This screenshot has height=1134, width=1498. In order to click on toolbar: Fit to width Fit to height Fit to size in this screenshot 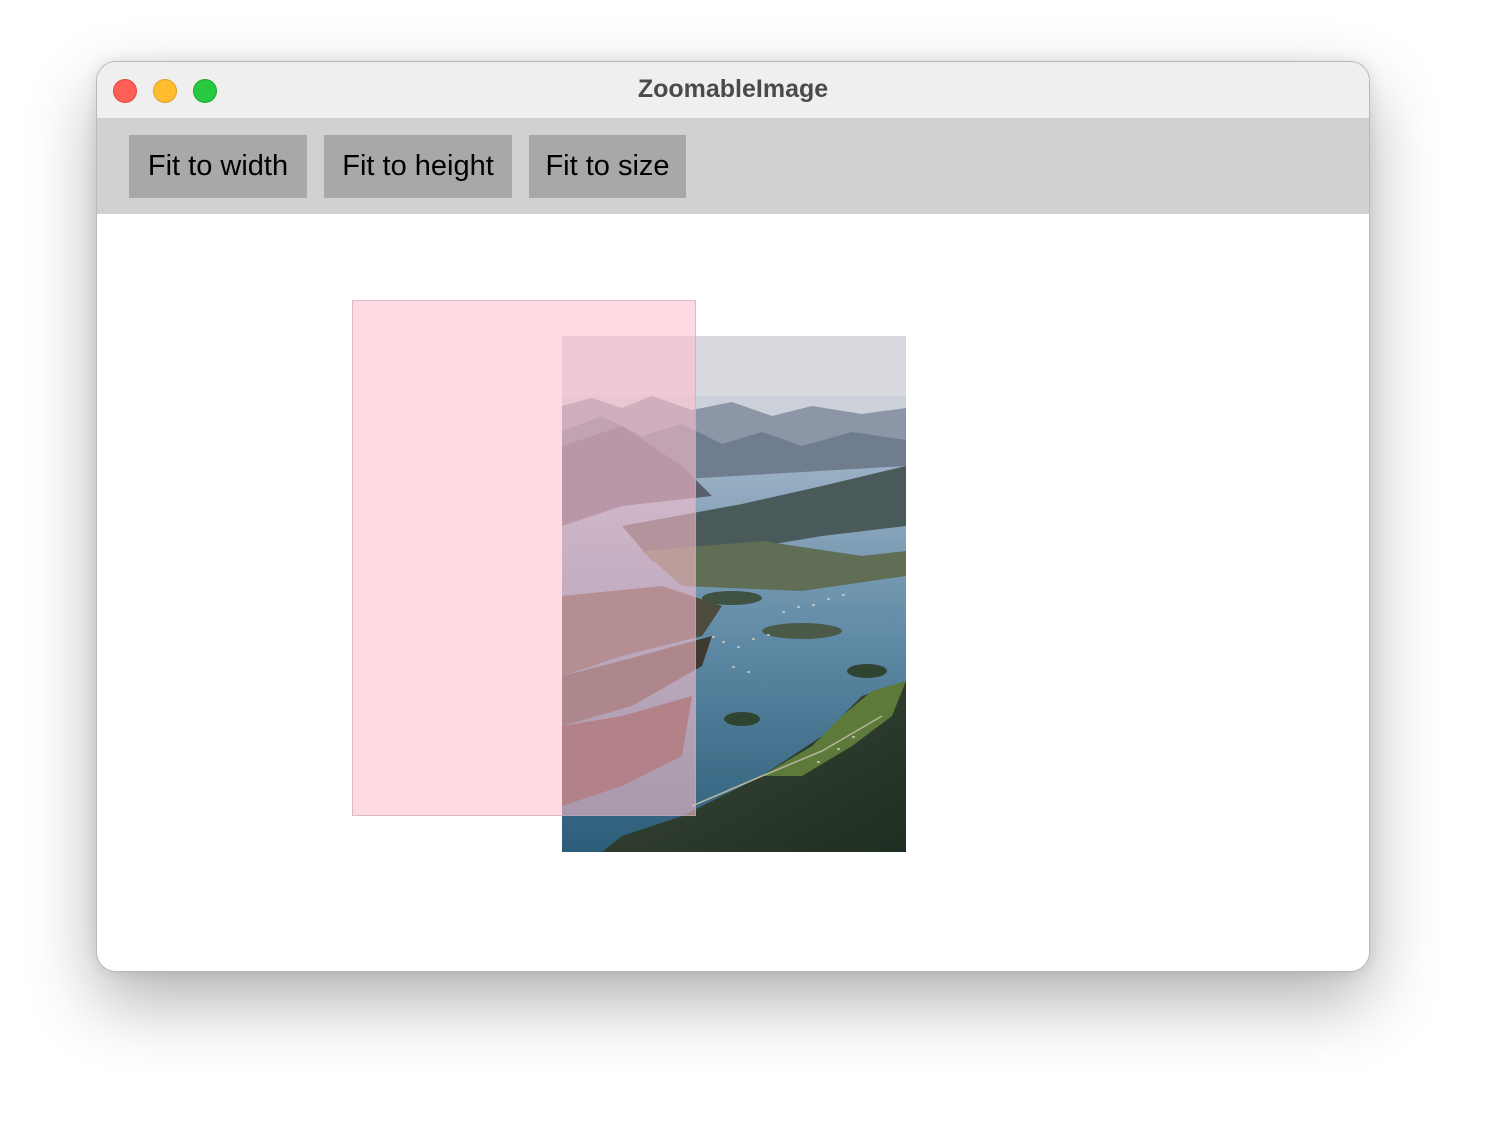, I will do `click(733, 166)`.